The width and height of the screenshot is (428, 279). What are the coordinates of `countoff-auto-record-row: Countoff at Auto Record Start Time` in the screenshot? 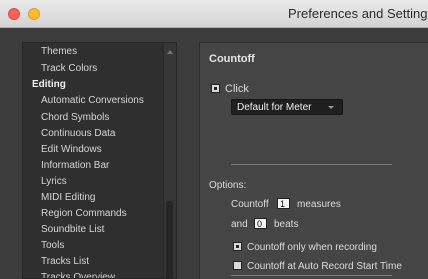 It's located at (317, 266).